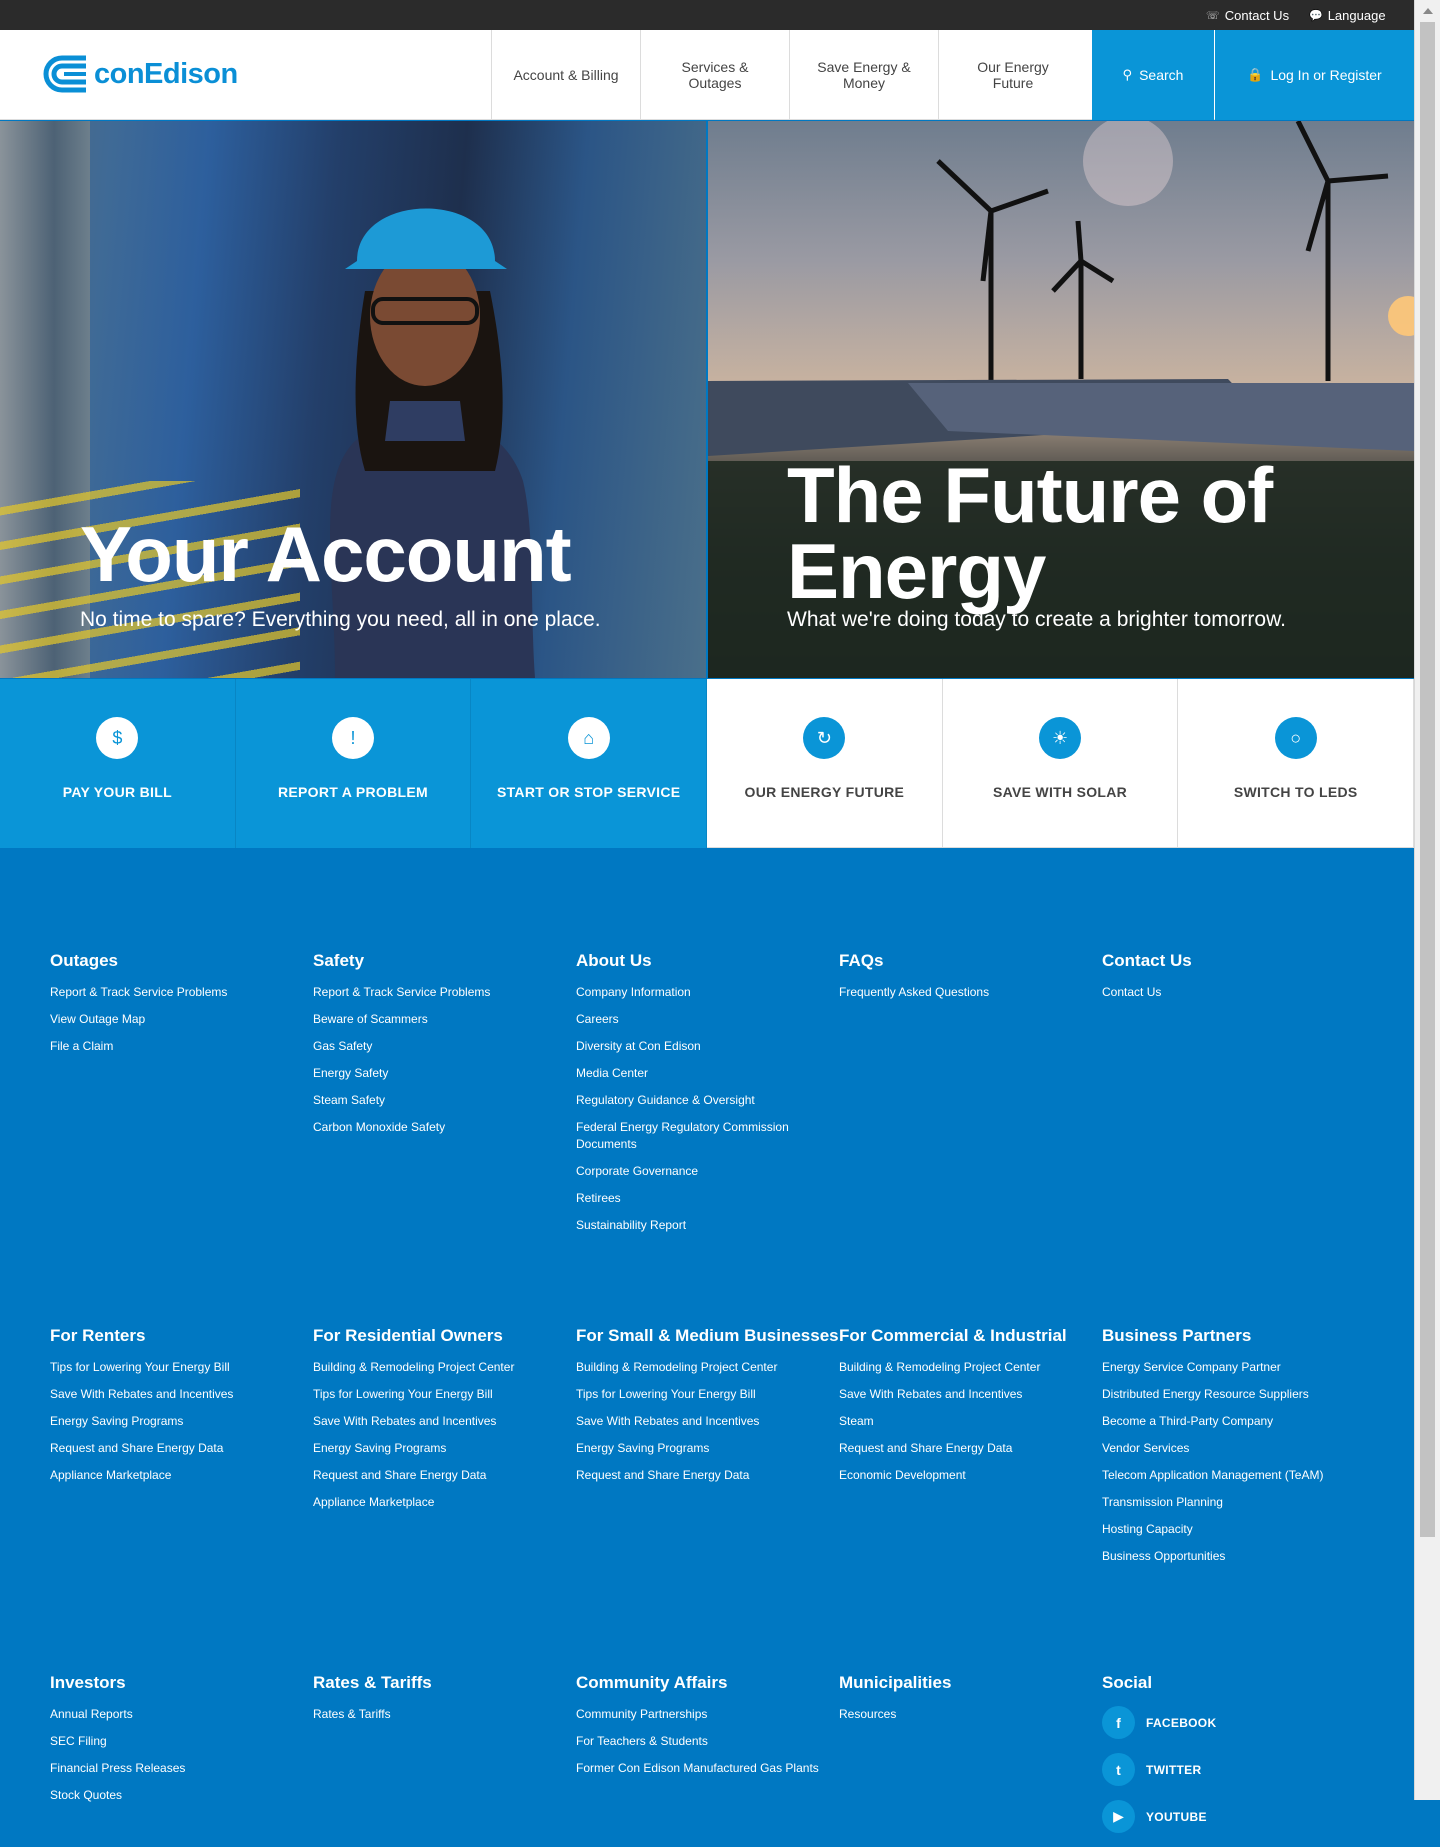 The image size is (1440, 1847). Describe the element at coordinates (444, 1019) in the screenshot. I see `footer-link: Beware of Scammers` at that location.